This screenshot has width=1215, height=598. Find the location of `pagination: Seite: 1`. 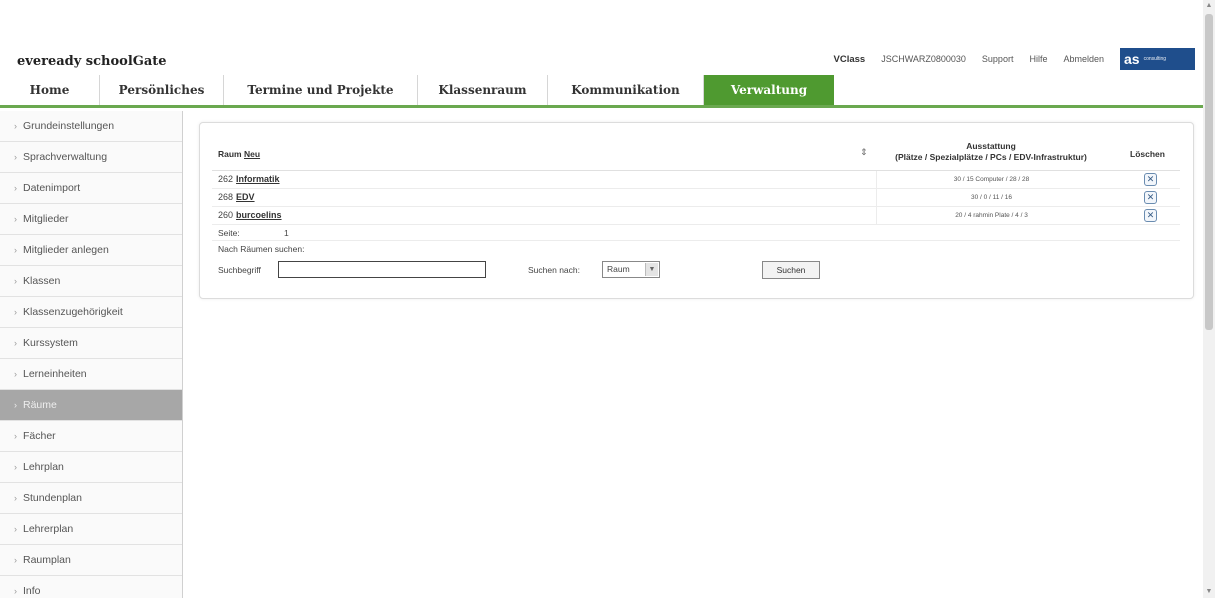

pagination: Seite: 1 is located at coordinates (696, 233).